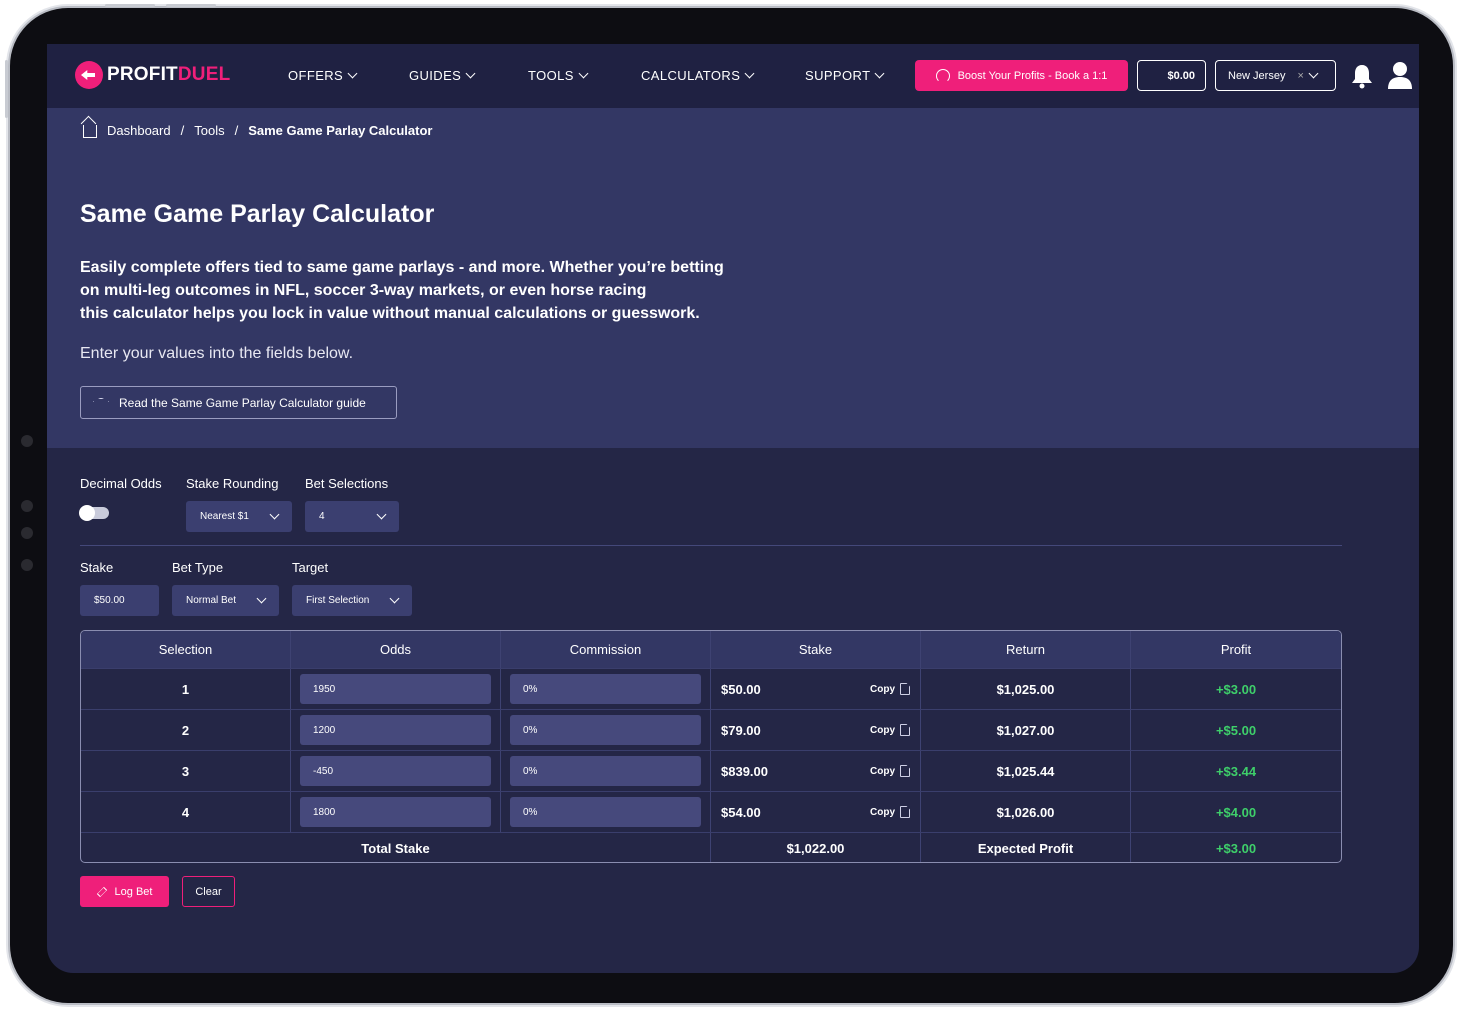 The width and height of the screenshot is (1459, 1009). Describe the element at coordinates (1275, 75) in the screenshot. I see `region-select: New Jersey ×` at that location.